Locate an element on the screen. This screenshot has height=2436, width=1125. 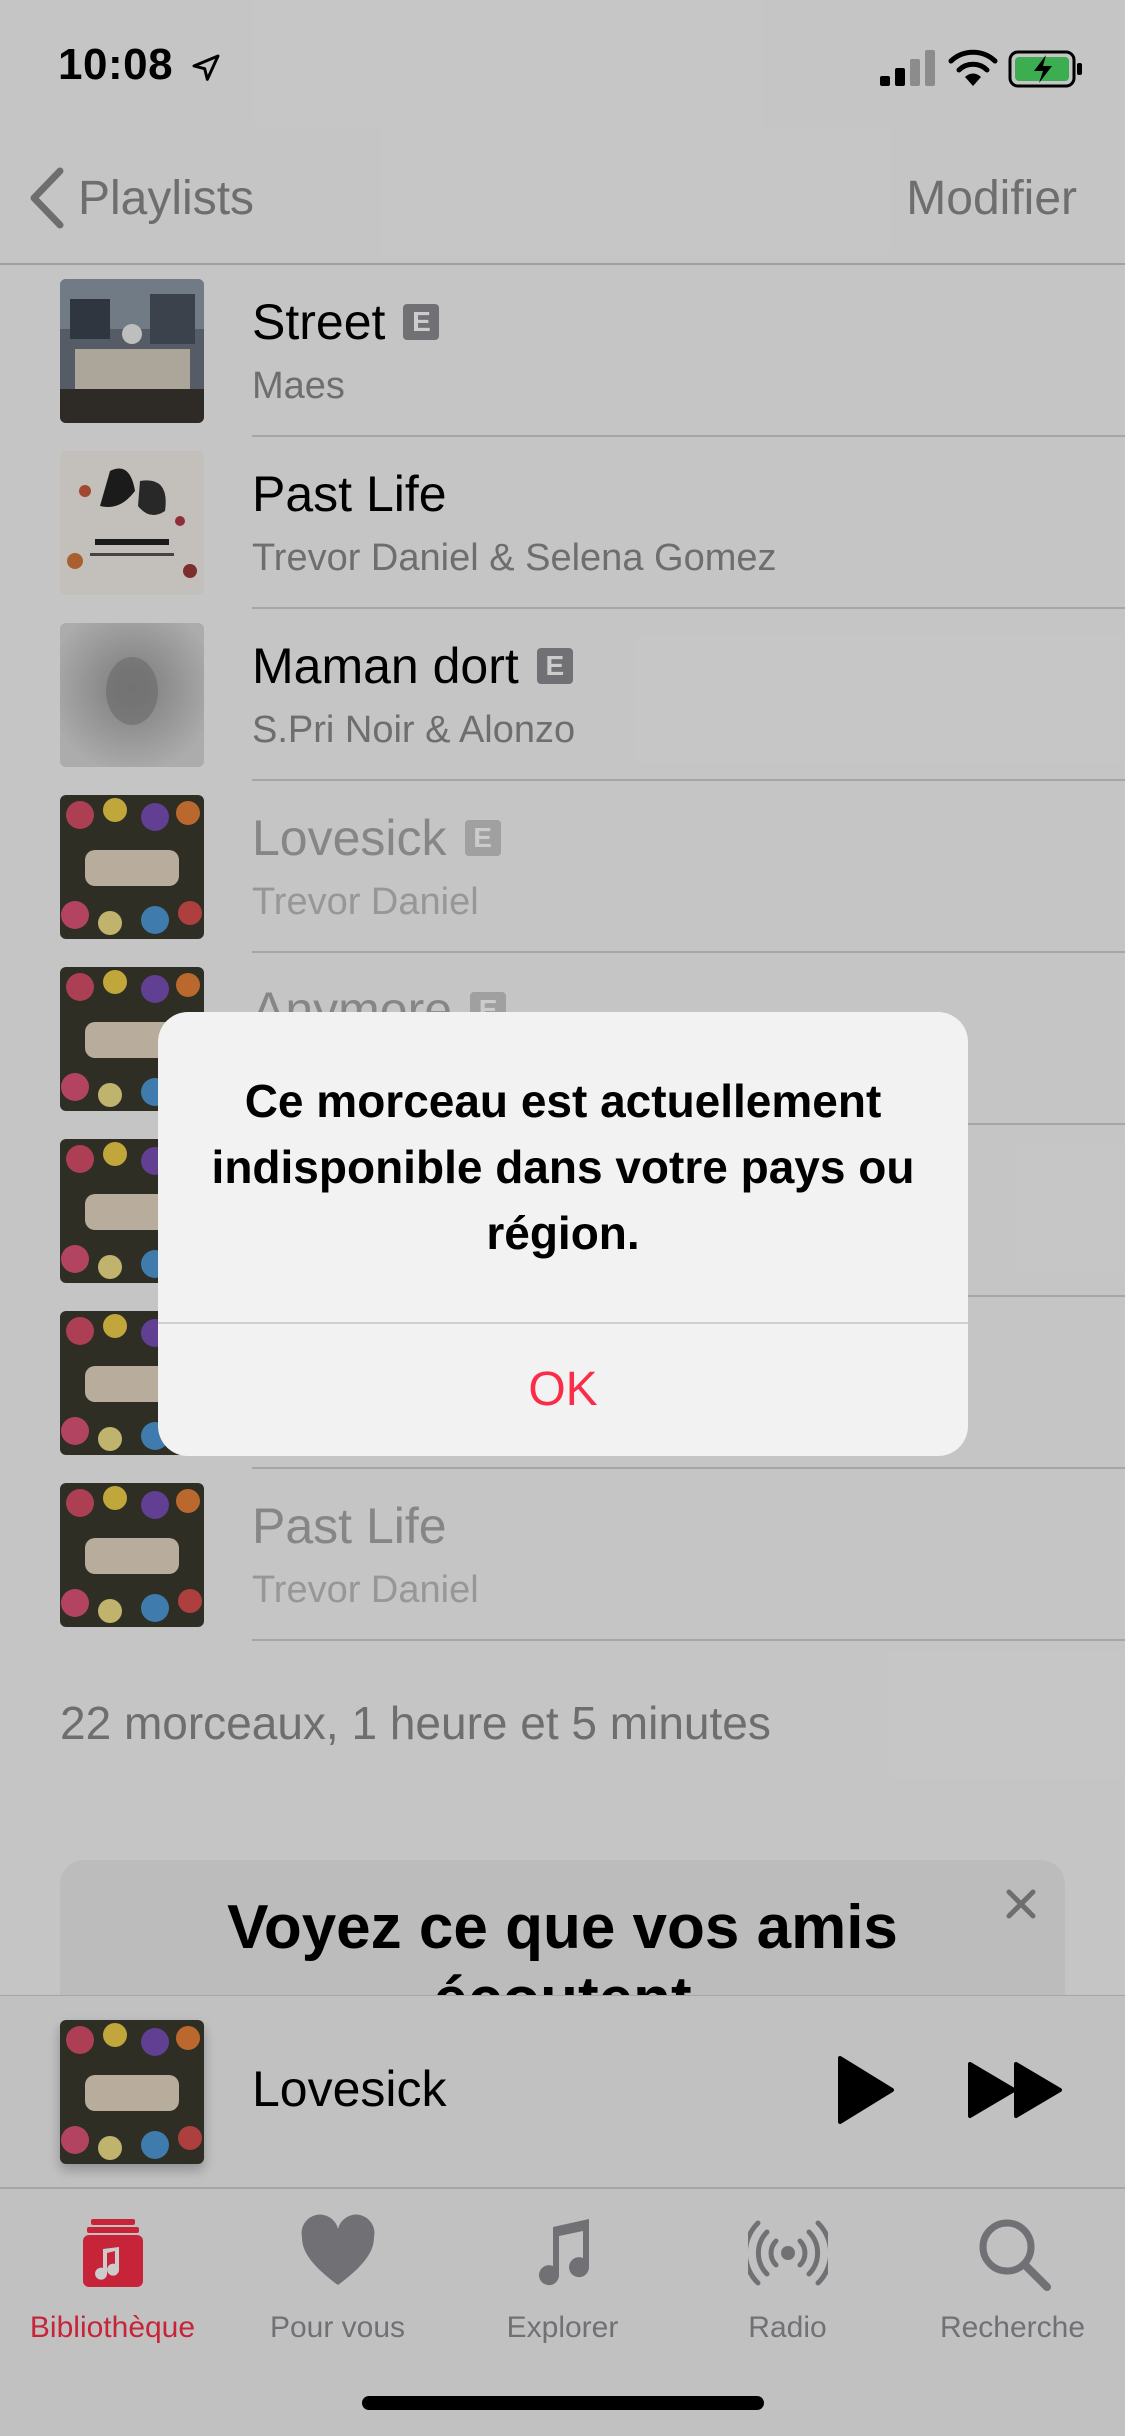
home-indicator is located at coordinates (563, 2403).